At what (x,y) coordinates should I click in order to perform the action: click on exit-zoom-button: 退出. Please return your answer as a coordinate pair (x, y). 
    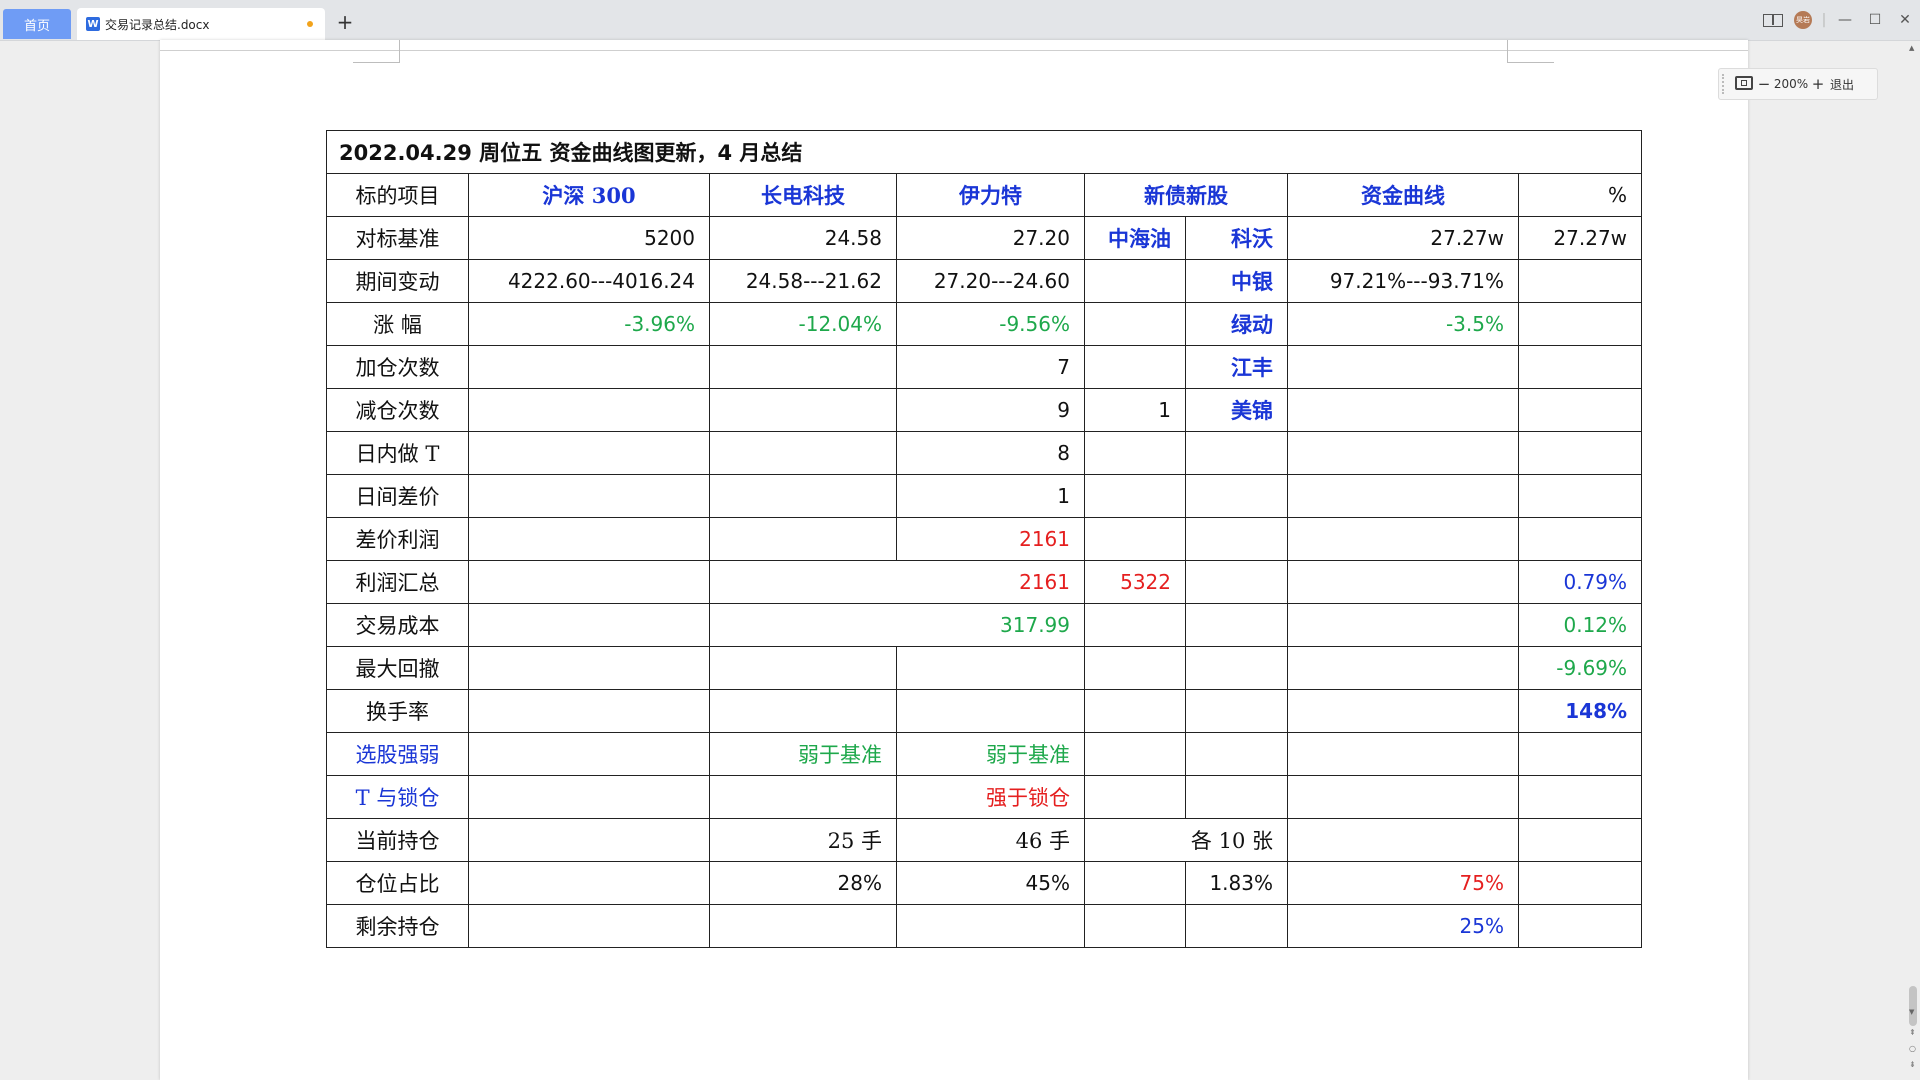
    Looking at the image, I should click on (1842, 84).